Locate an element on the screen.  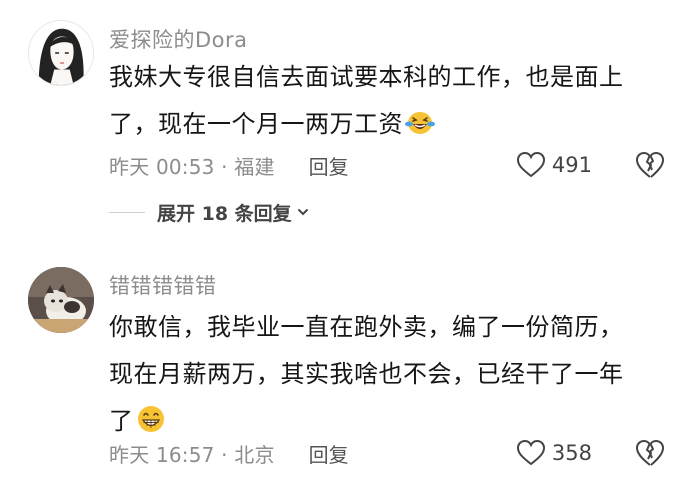
grinning-icon is located at coordinates (150, 419).